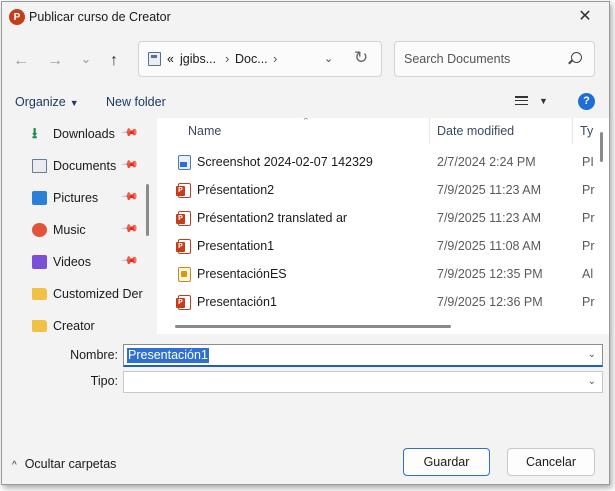 The height and width of the screenshot is (491, 615). Describe the element at coordinates (39, 230) in the screenshot. I see `music-icon` at that location.